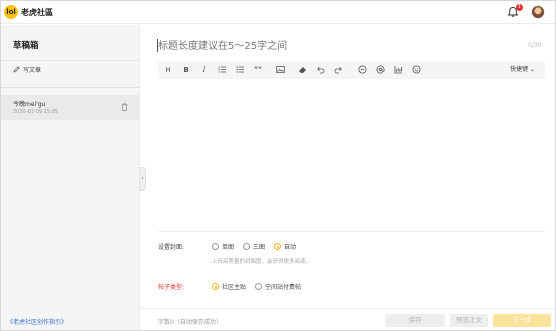 The height and width of the screenshot is (331, 556). What do you see at coordinates (215, 246) in the screenshot?
I see `radio-single` at bounding box center [215, 246].